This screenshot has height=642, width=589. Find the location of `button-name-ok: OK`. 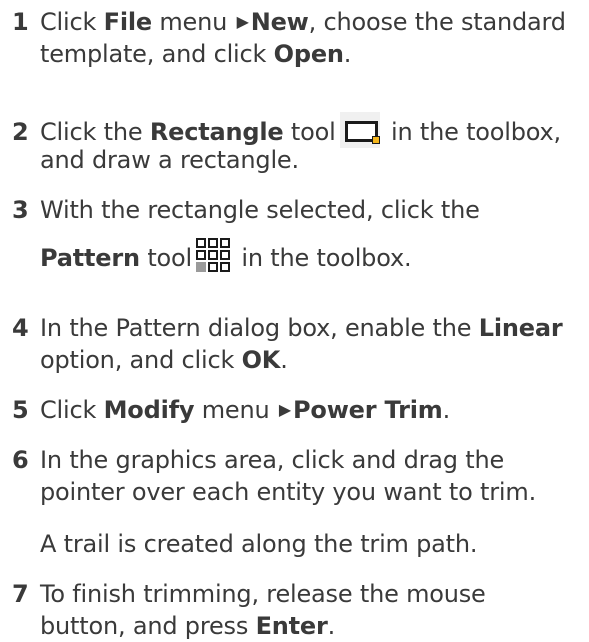

button-name-ok: OK is located at coordinates (261, 360).